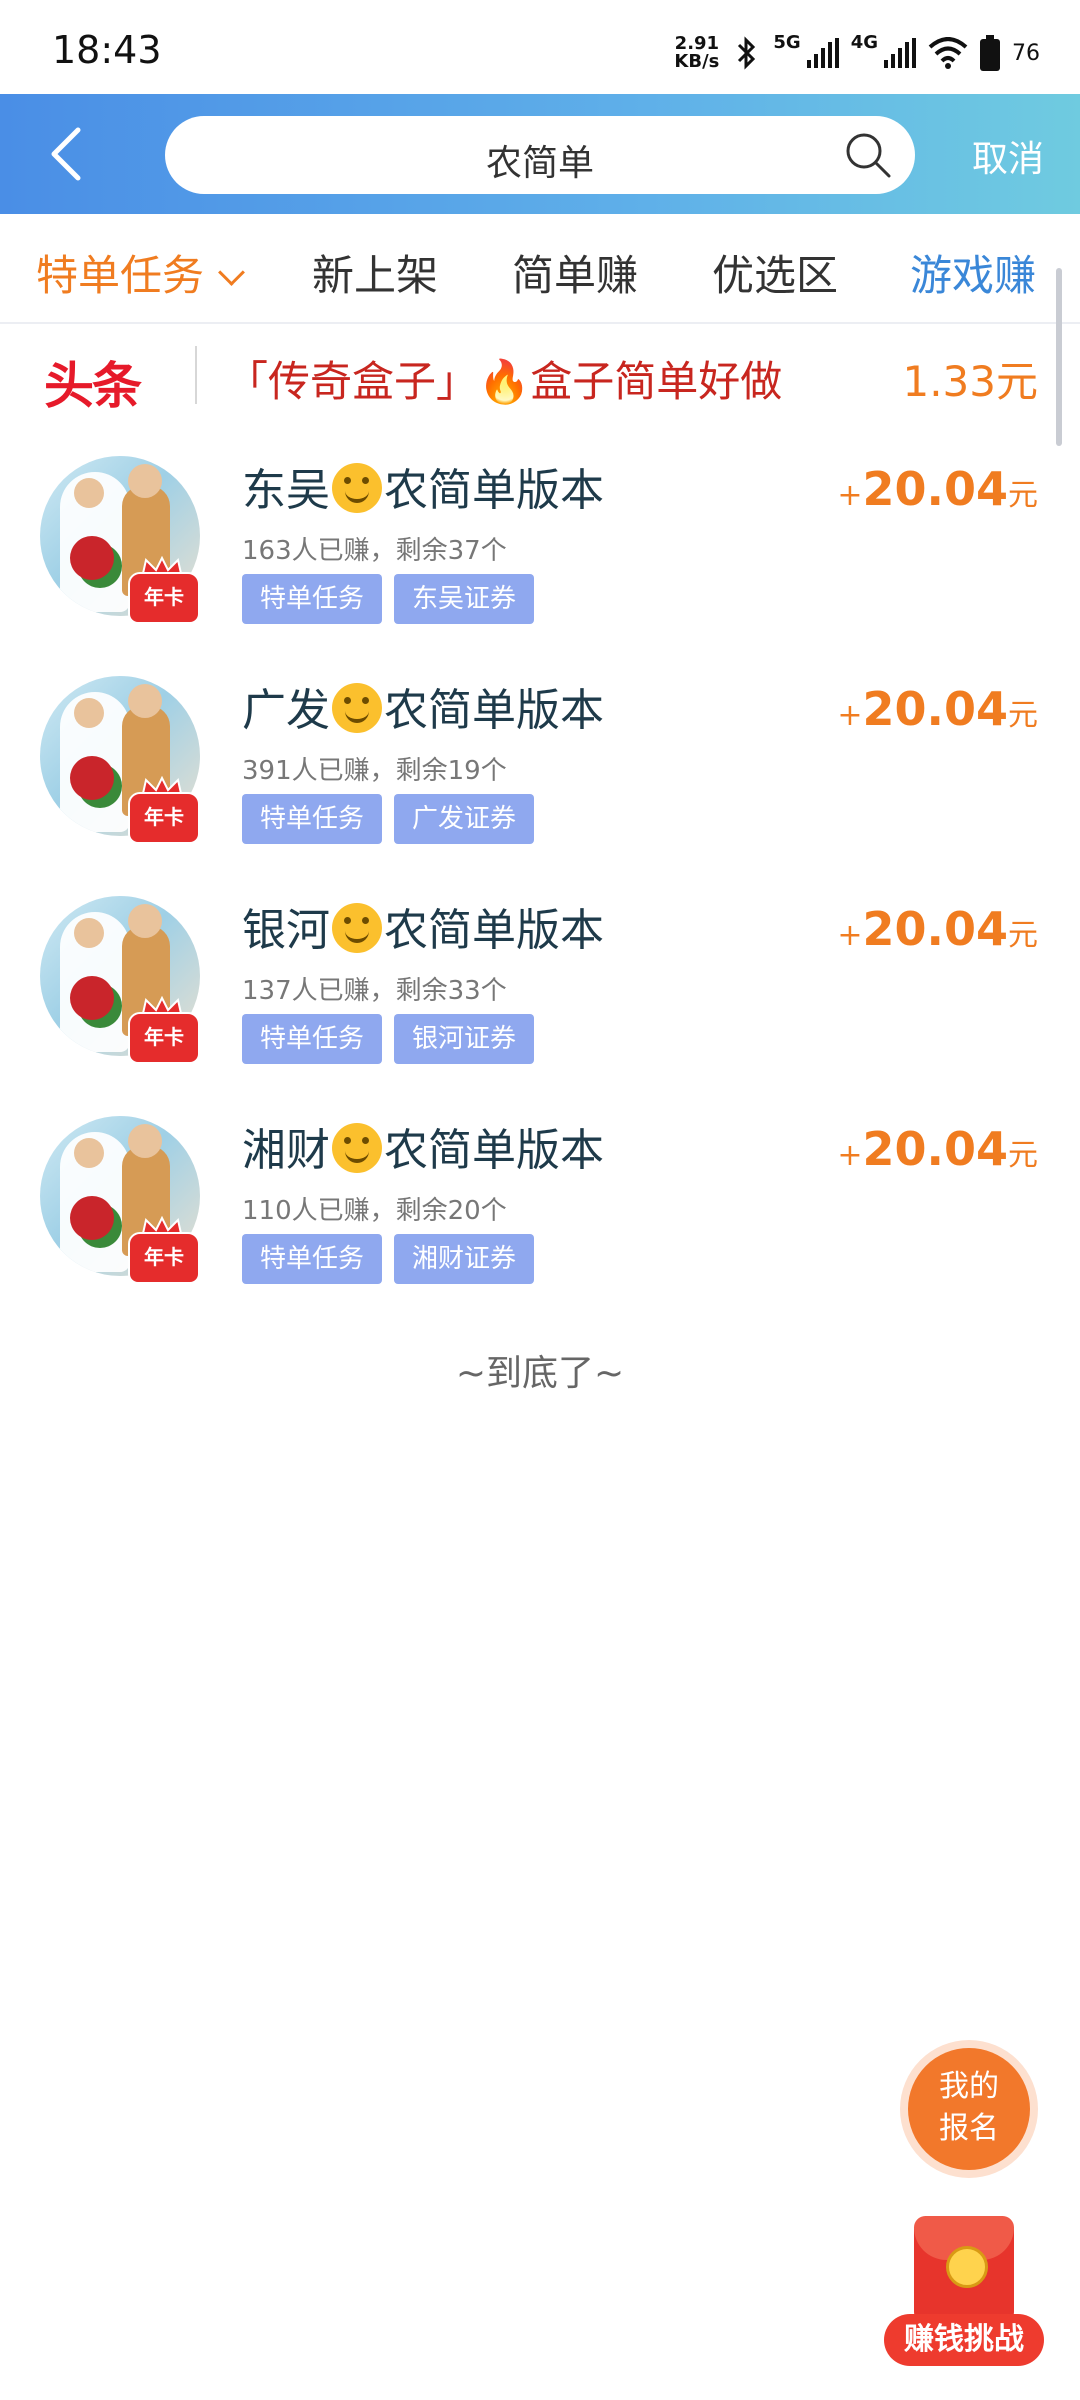 The height and width of the screenshot is (2400, 1080). Describe the element at coordinates (374, 551) in the screenshot. I see `task-stats: 163人已赚，剩余37个` at that location.